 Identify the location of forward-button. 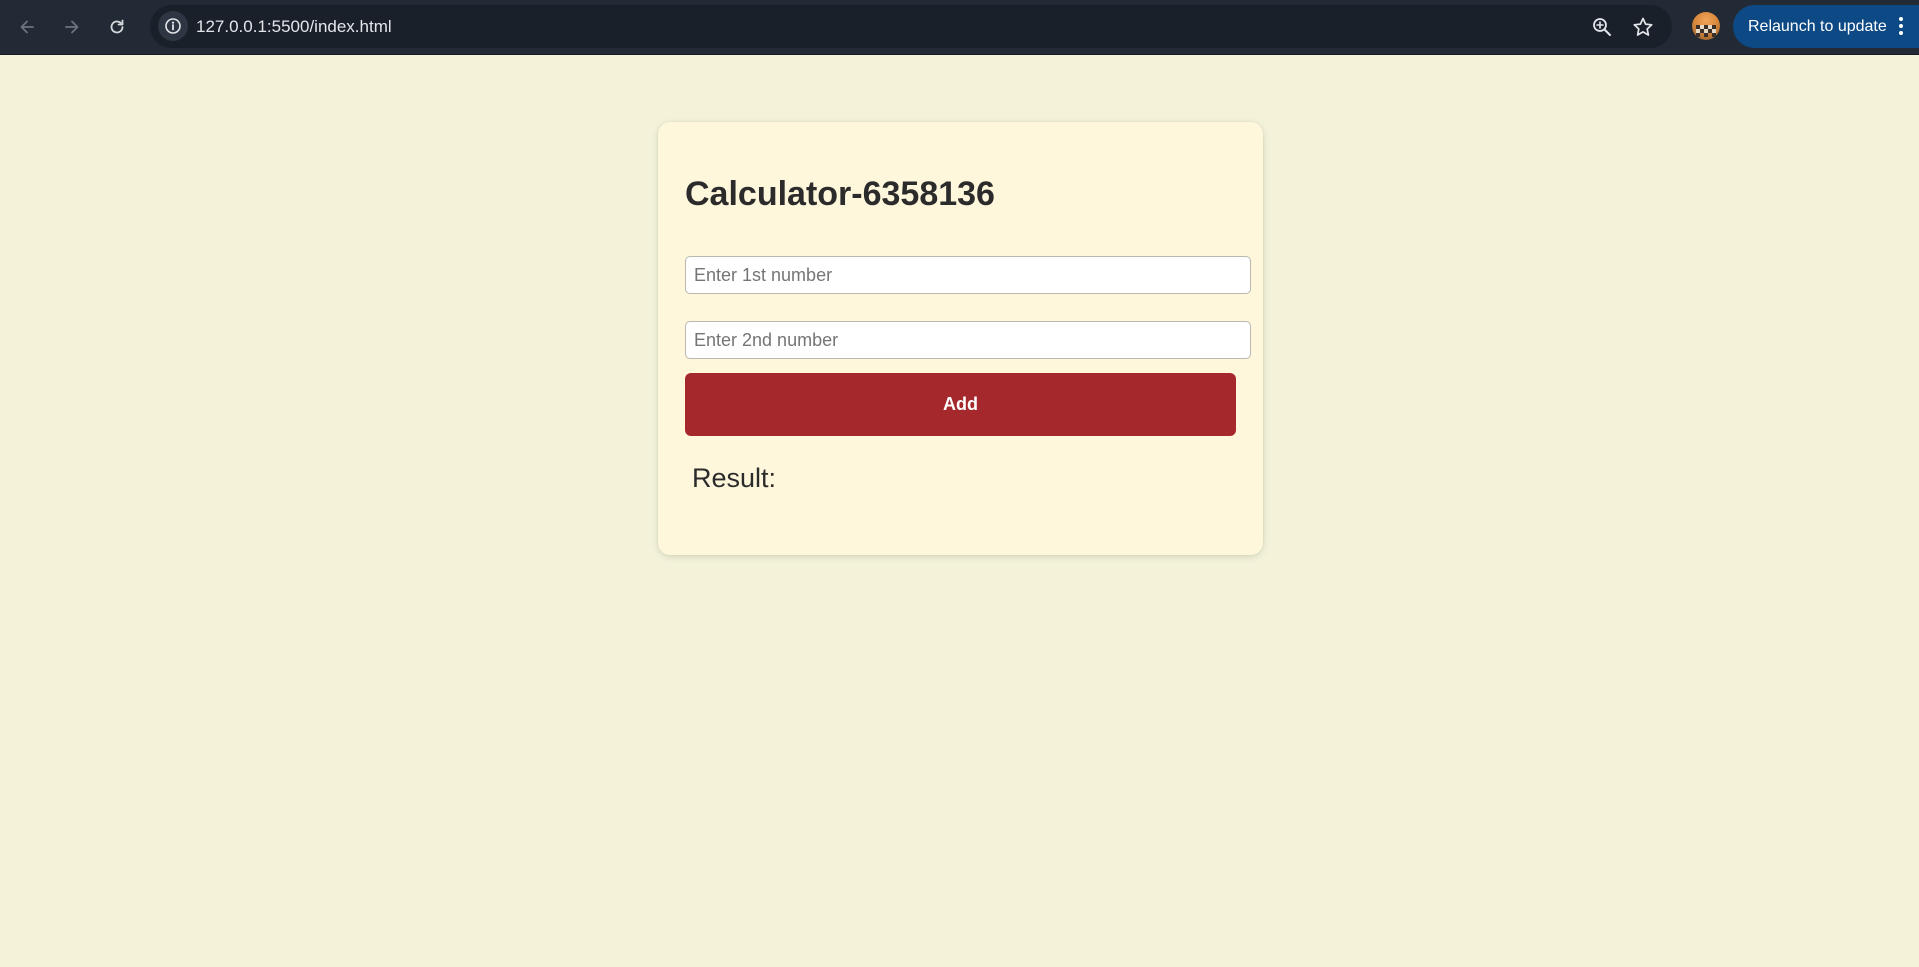
(72, 27).